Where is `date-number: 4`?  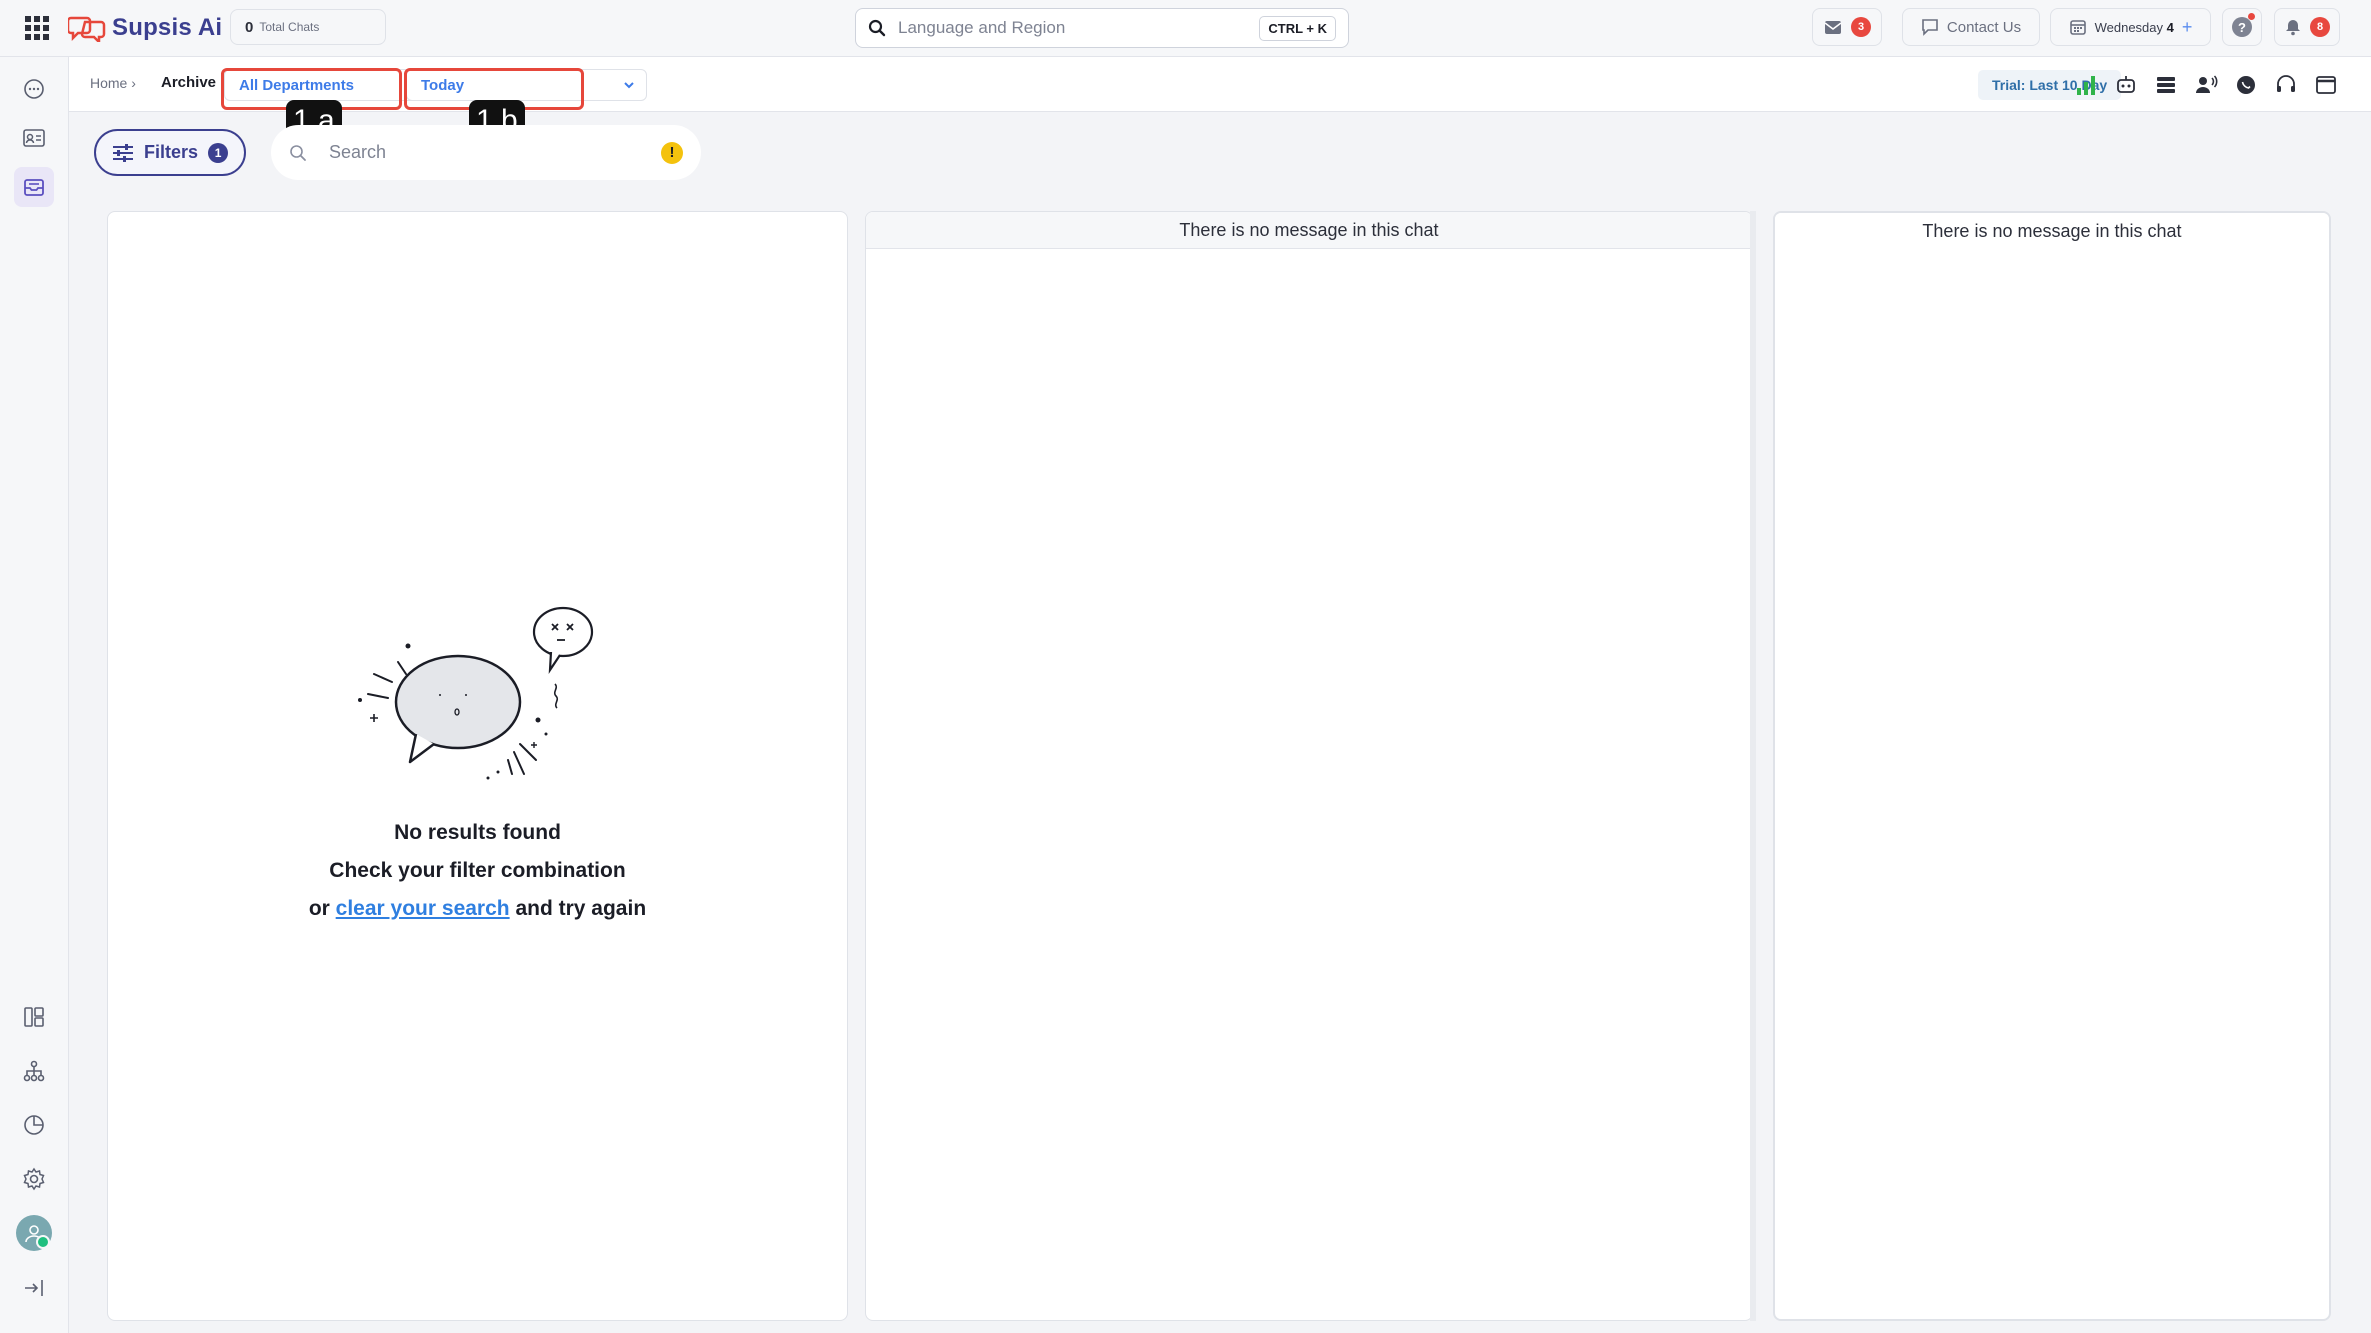 date-number: 4 is located at coordinates (2170, 27).